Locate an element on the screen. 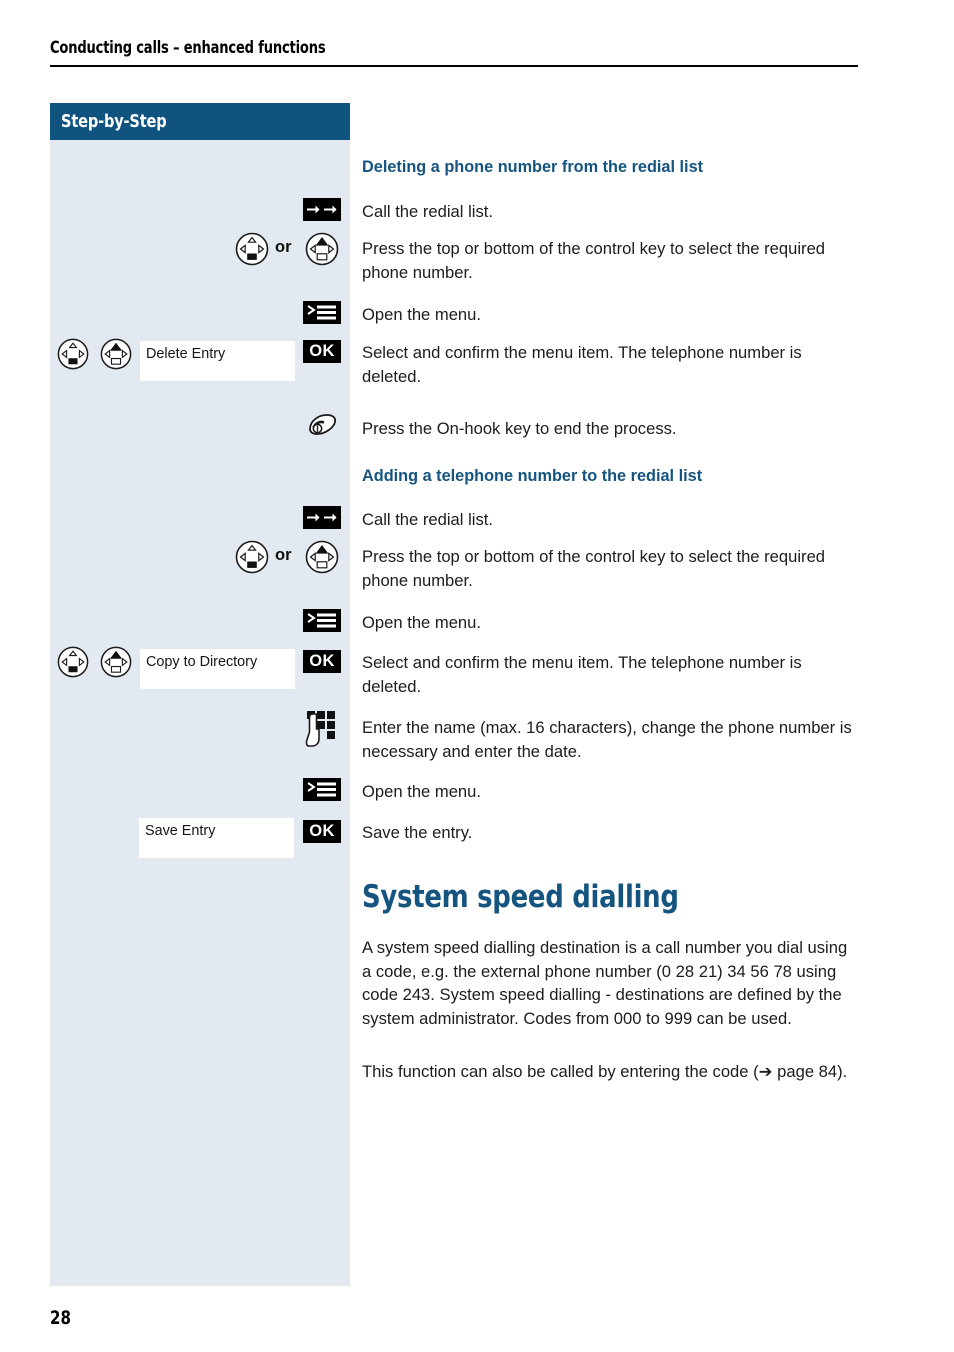 Image resolution: width=954 pixels, height=1352 pixels. display-text: Copy to Directory is located at coordinates (202, 662).